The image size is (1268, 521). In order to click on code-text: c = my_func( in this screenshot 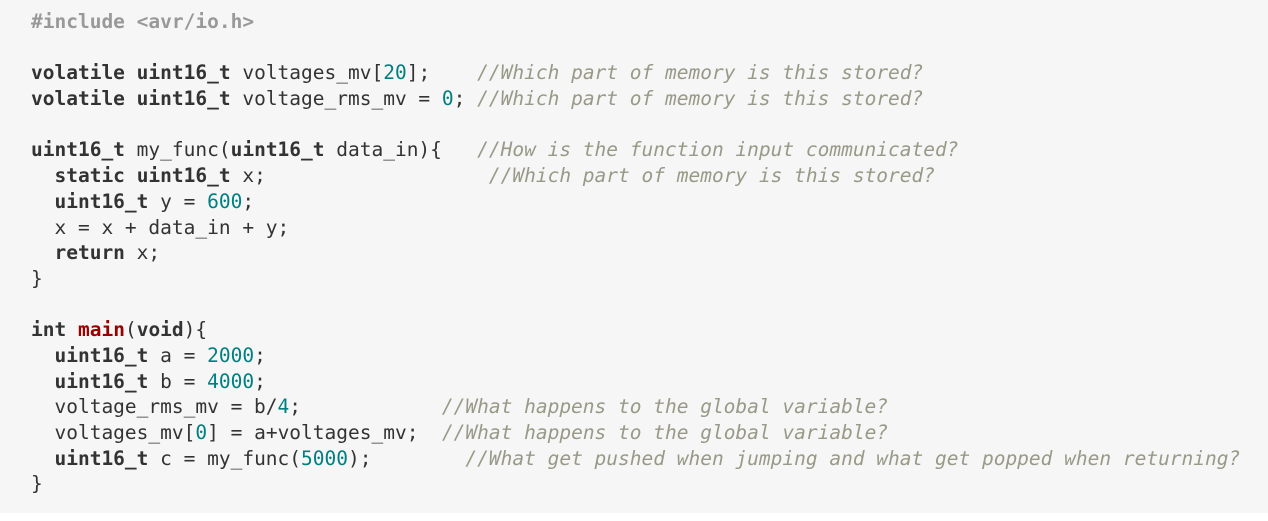, I will do `click(225, 458)`.